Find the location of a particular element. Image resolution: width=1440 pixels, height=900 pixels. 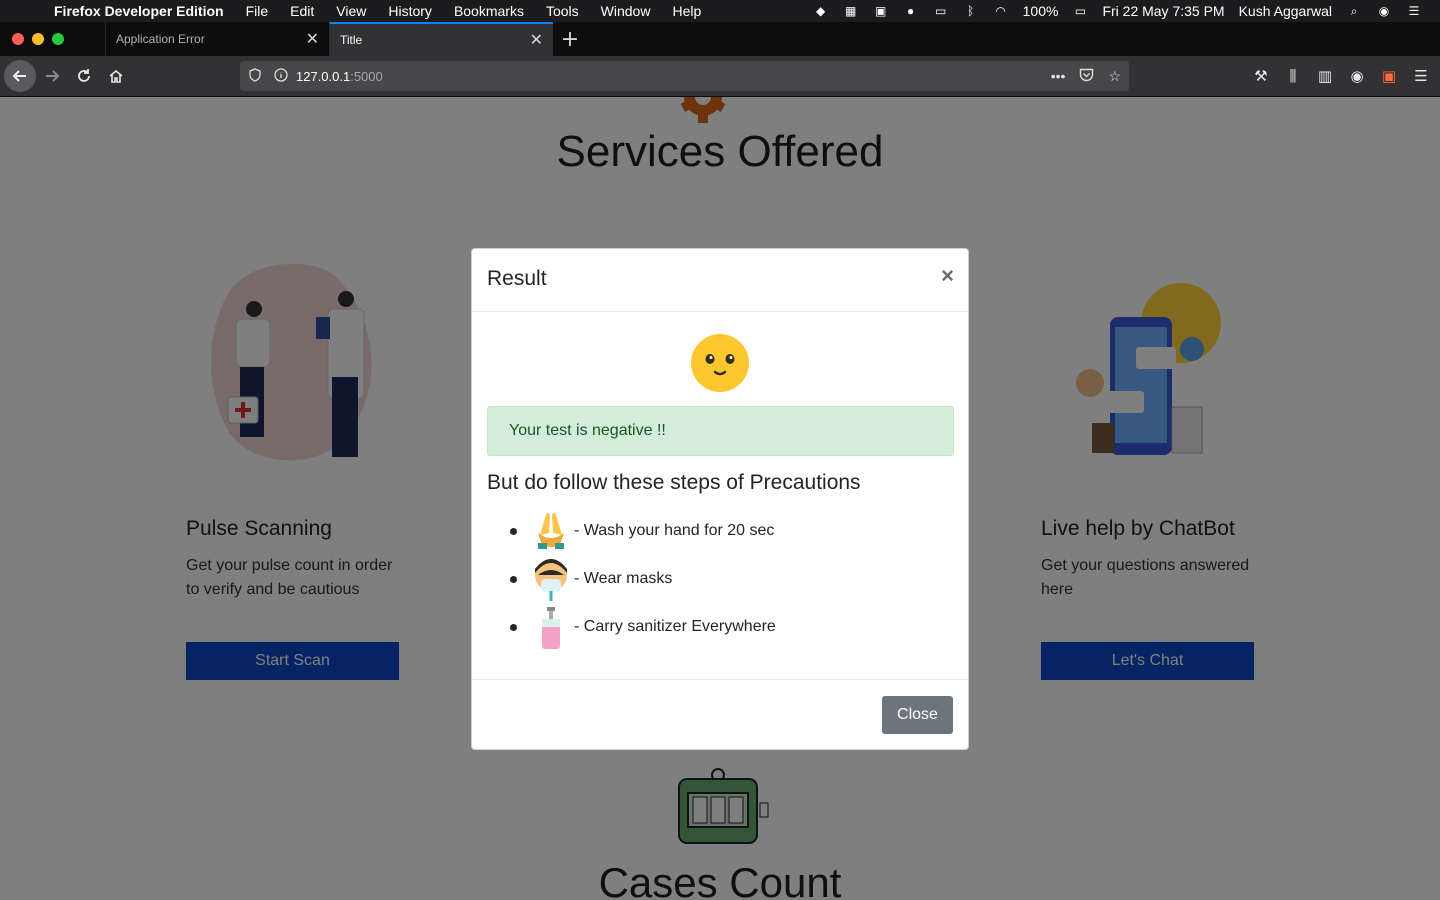

forward-arrow-icon is located at coordinates (52, 76).